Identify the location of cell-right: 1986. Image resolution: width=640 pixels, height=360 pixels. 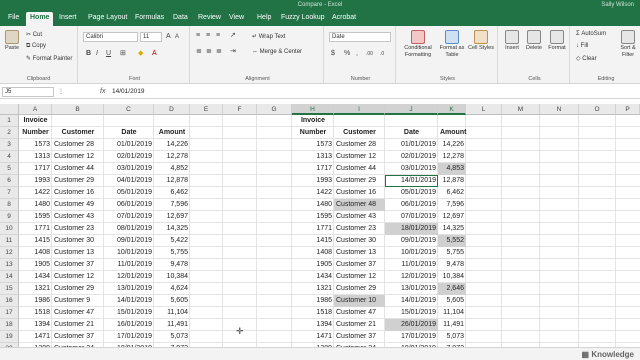
(313, 301).